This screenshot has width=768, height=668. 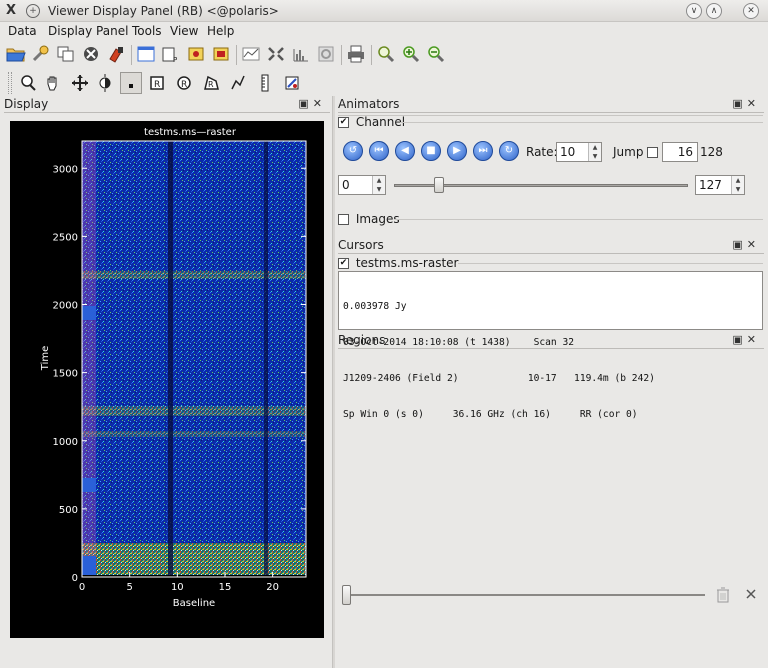 What do you see at coordinates (65, 374) in the screenshot?
I see `y-tick-label: 1500` at bounding box center [65, 374].